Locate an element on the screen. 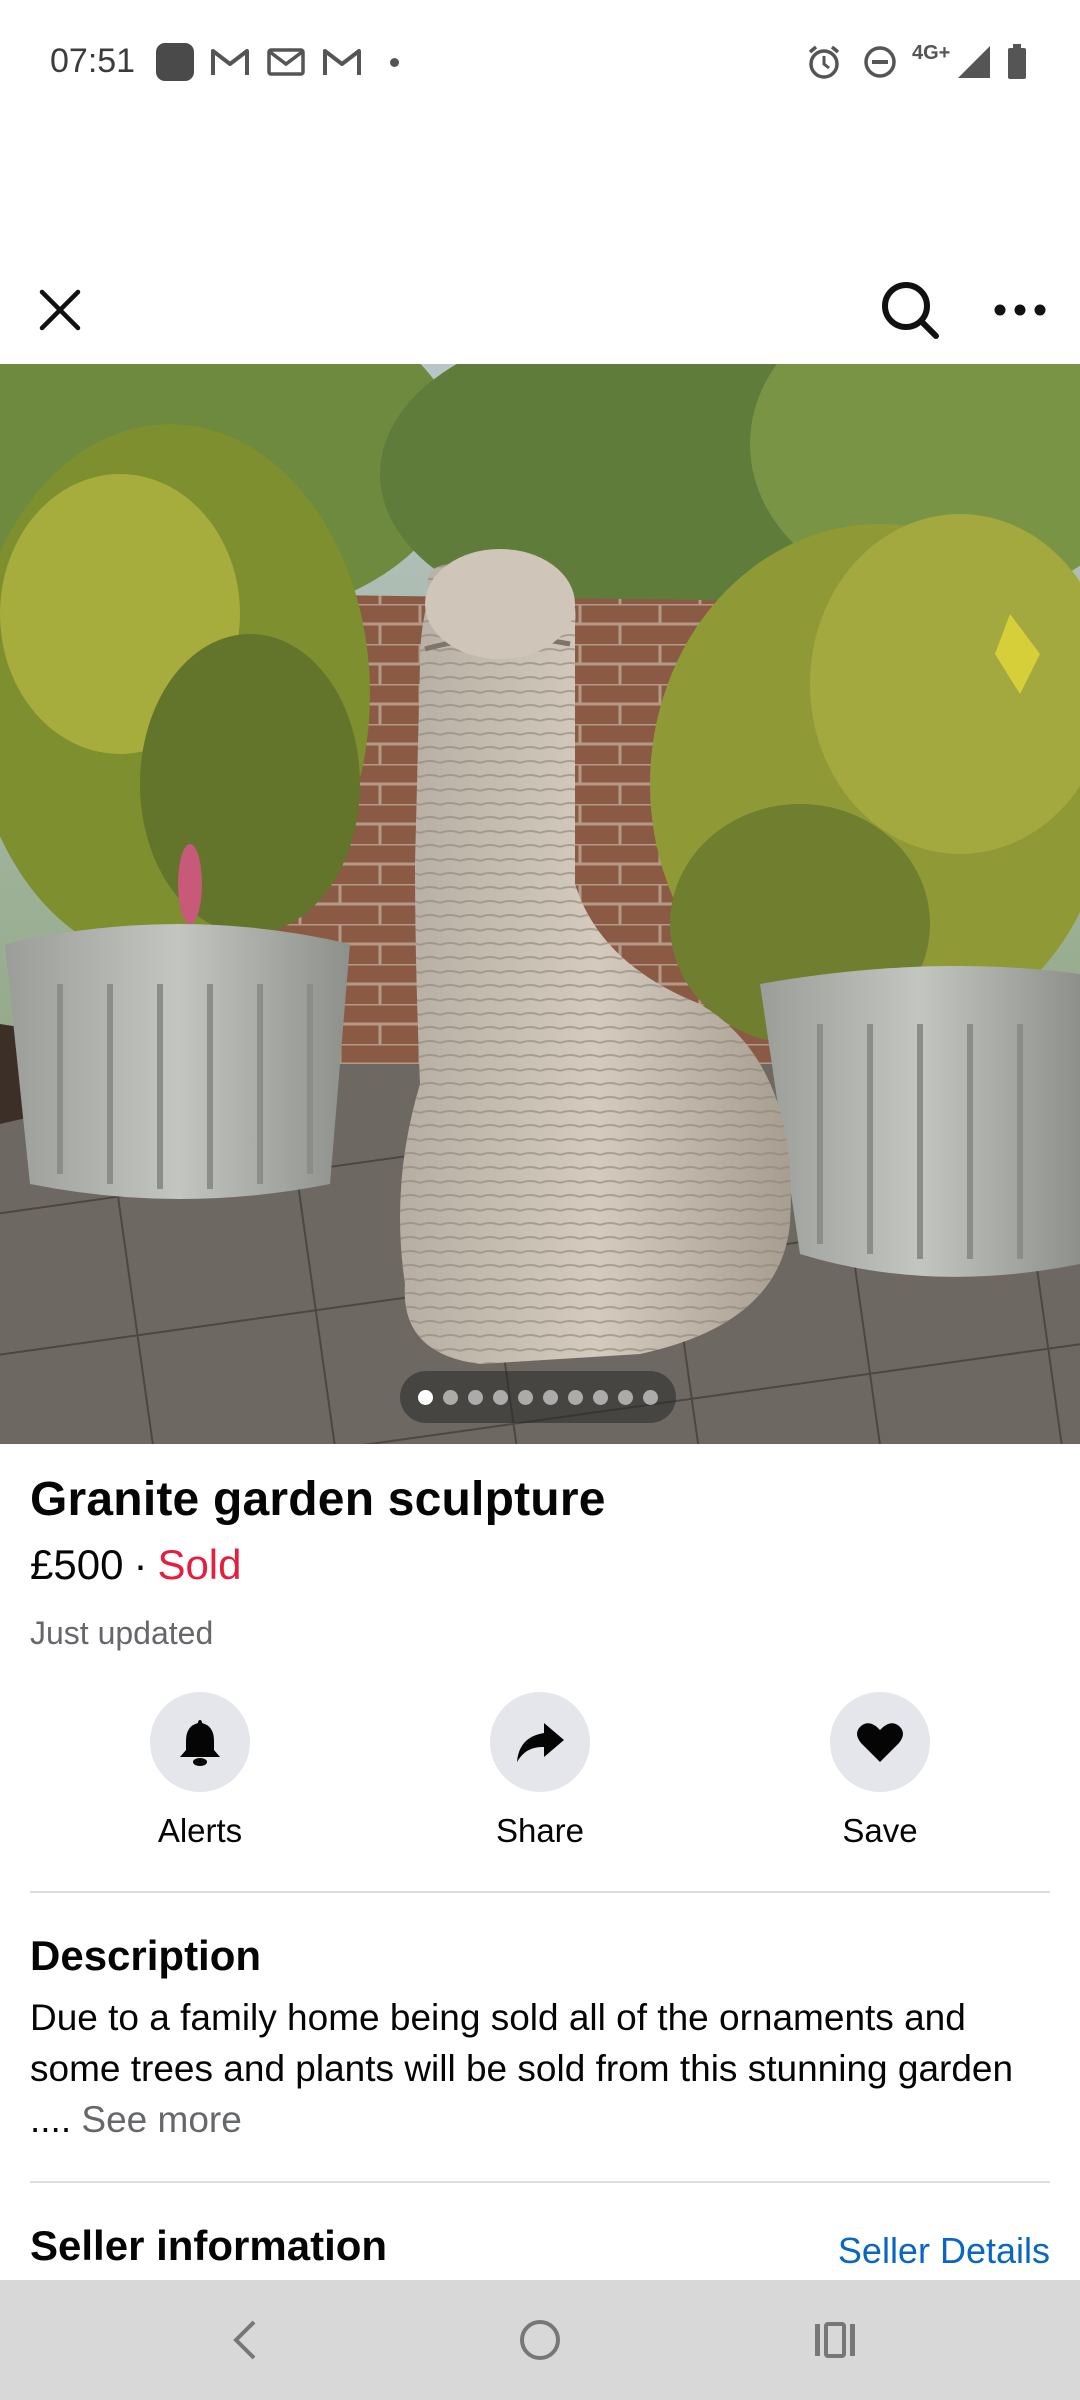 The height and width of the screenshot is (2400, 1080). mail-icon is located at coordinates (286, 62).